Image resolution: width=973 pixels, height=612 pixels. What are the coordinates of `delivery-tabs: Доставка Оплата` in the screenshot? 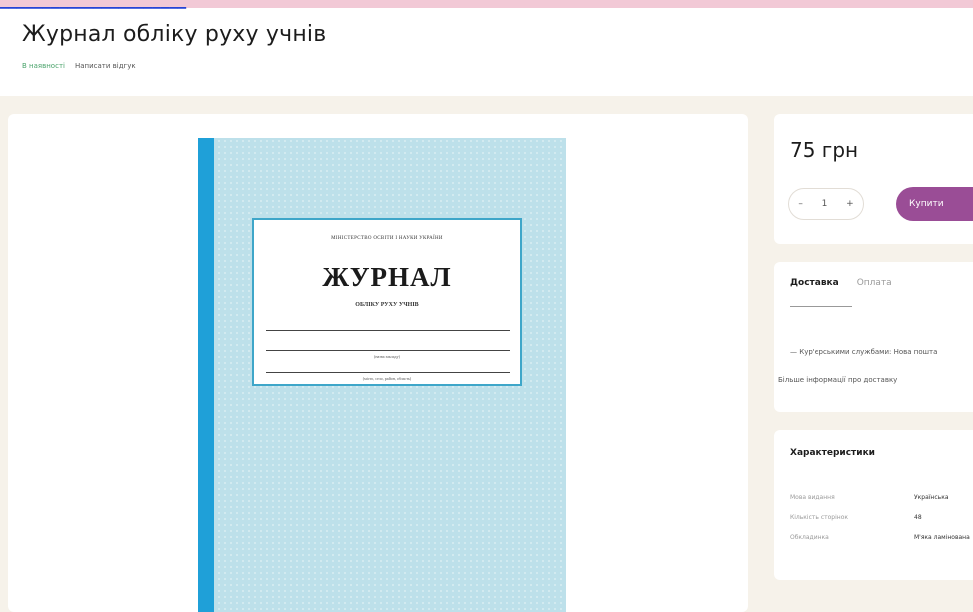 It's located at (841, 283).